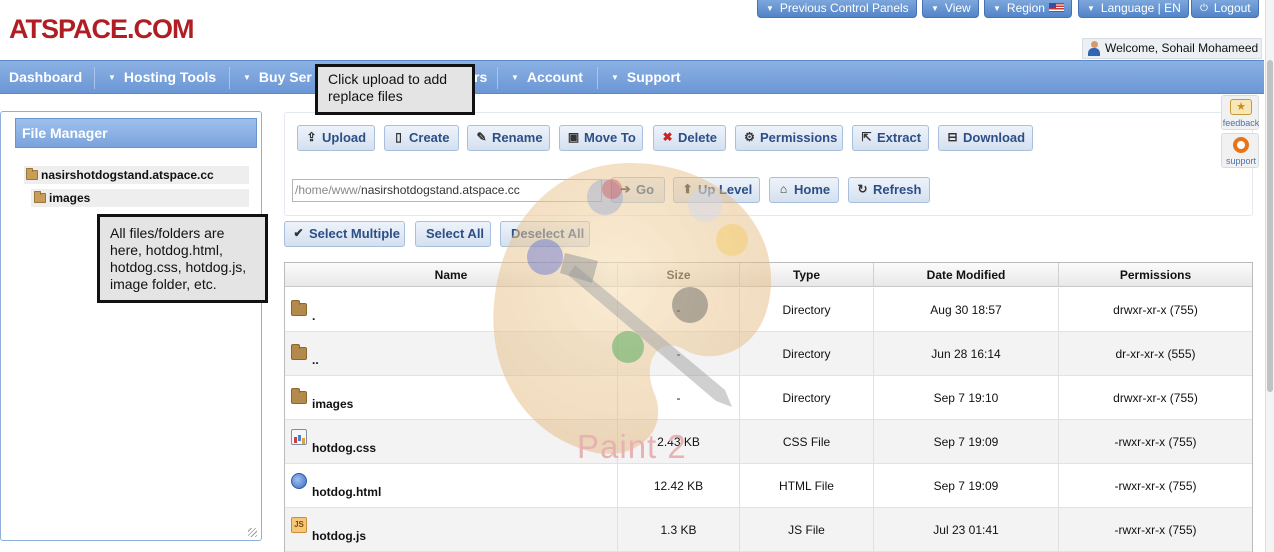  Describe the element at coordinates (890, 138) in the screenshot. I see `extract-button: ⇱ Extract` at that location.